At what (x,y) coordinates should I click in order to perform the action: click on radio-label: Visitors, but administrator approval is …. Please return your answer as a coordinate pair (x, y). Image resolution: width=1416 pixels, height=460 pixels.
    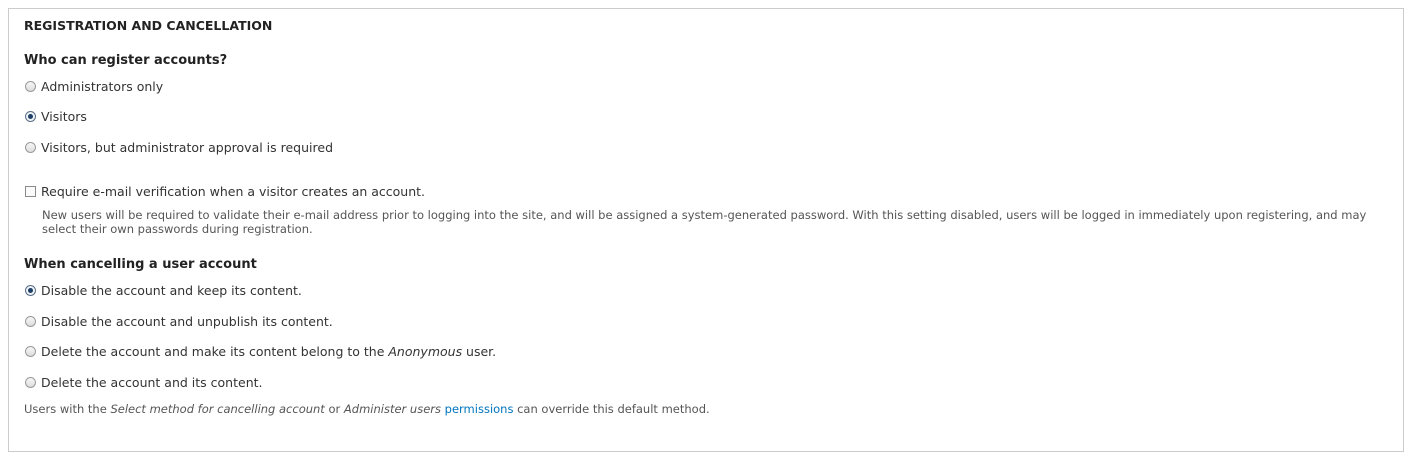
    Looking at the image, I should click on (187, 147).